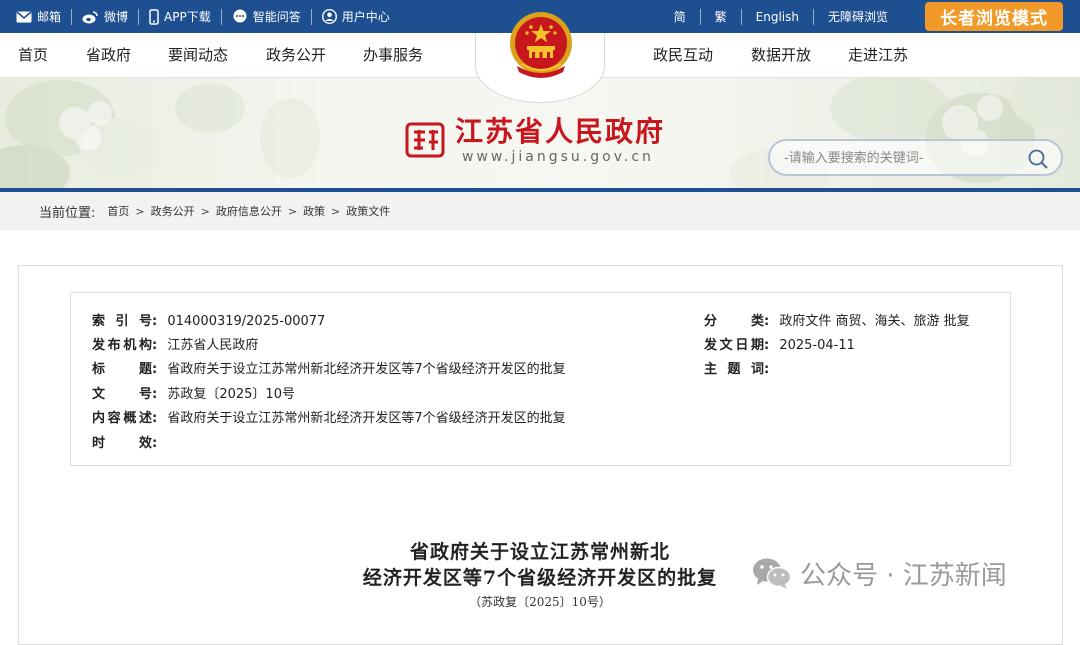 The height and width of the screenshot is (645, 1080). What do you see at coordinates (122, 369) in the screenshot?
I see `meta-title-label: 标题` at bounding box center [122, 369].